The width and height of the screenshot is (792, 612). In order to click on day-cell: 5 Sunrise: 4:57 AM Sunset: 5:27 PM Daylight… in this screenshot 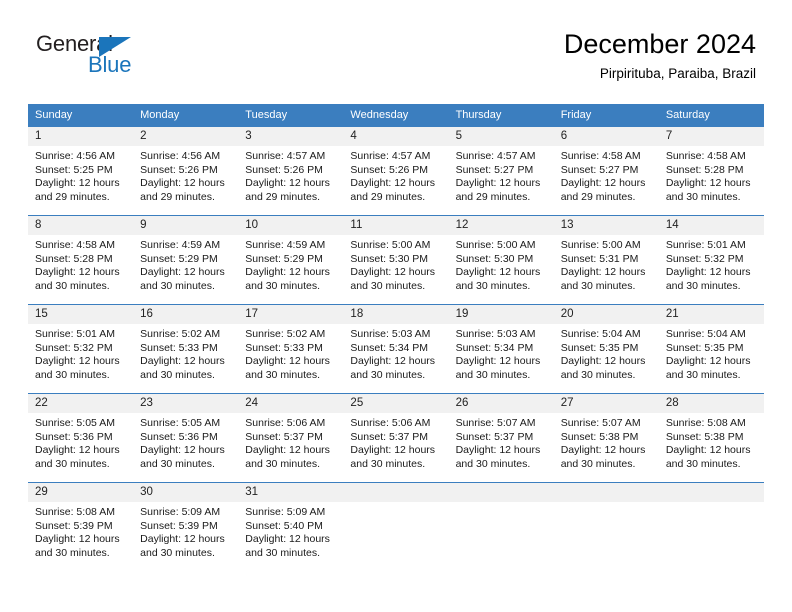, I will do `click(501, 171)`.